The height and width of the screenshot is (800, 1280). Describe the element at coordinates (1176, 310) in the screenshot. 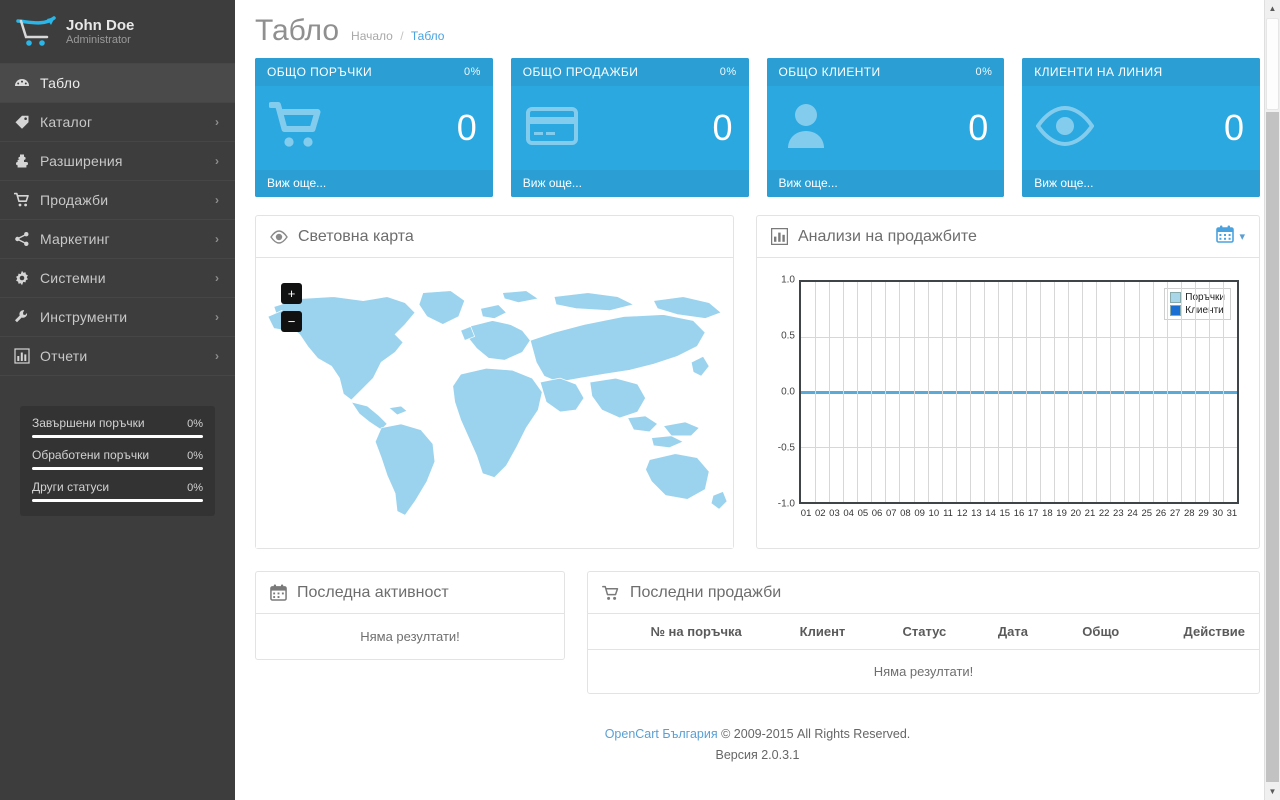

I see `legend-swatch` at that location.